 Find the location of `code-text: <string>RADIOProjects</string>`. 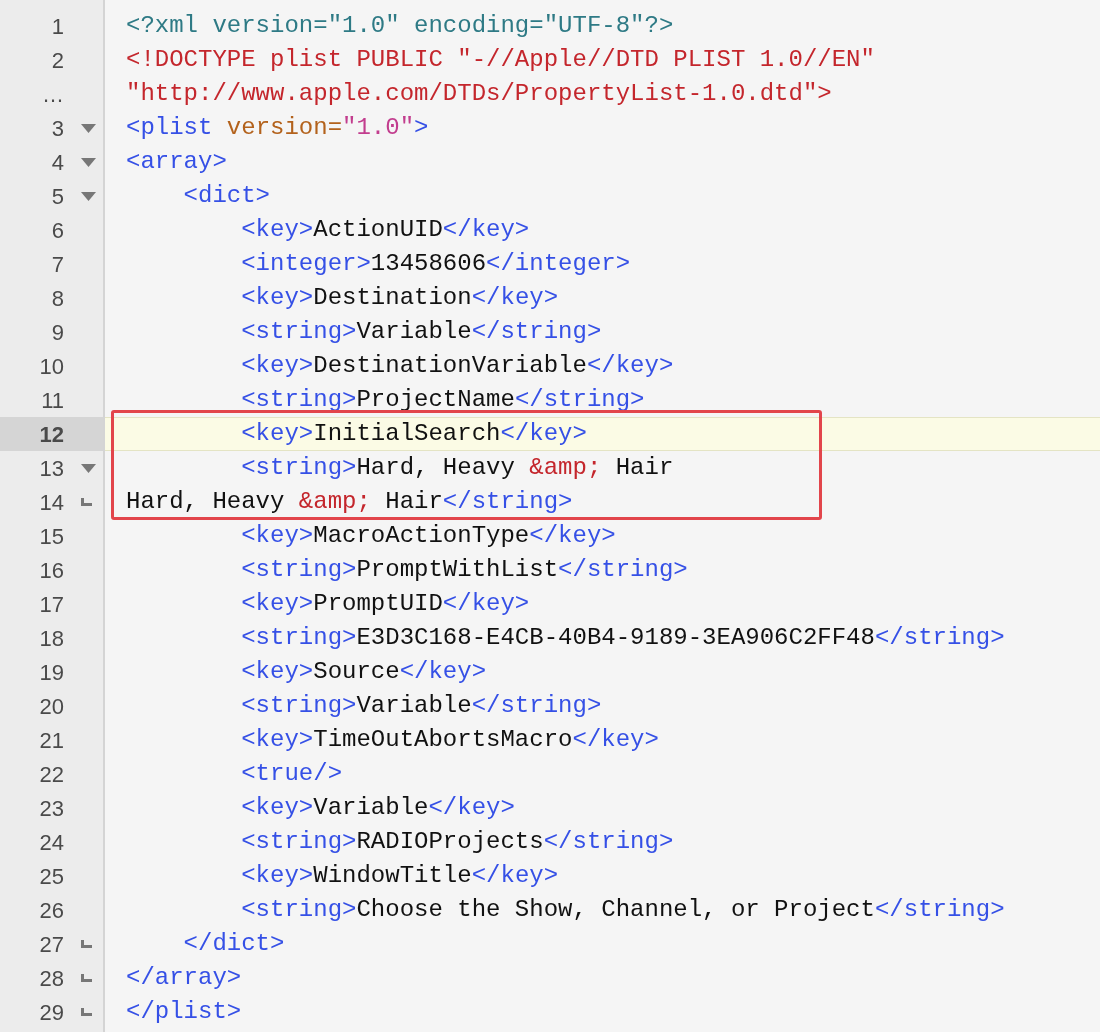

code-text: <string>RADIOProjects</string> is located at coordinates (457, 842).